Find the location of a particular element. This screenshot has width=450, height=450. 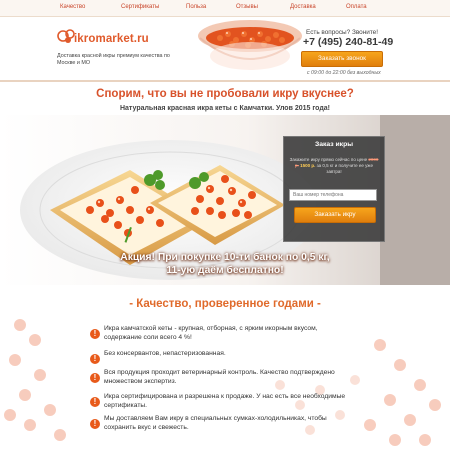

working-hours: с 09:00 до 22:00 без выходных is located at coordinates (344, 73).